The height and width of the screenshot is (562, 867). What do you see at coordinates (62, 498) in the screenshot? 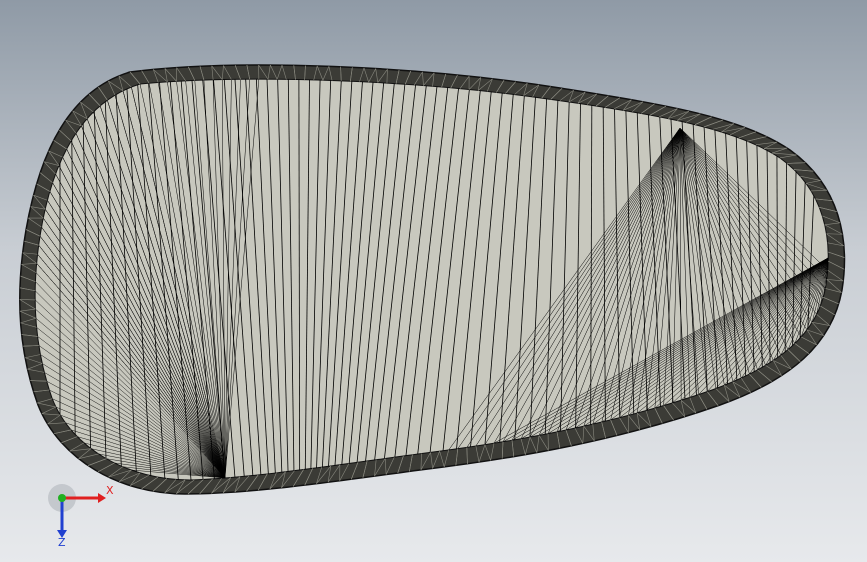
I see `y-axis-dot` at bounding box center [62, 498].